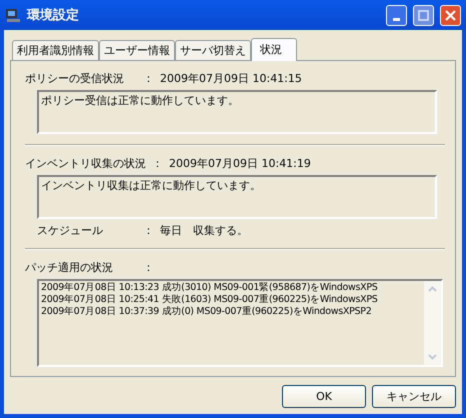 The height and width of the screenshot is (418, 466). Describe the element at coordinates (396, 15) in the screenshot. I see `minimize-button` at that location.